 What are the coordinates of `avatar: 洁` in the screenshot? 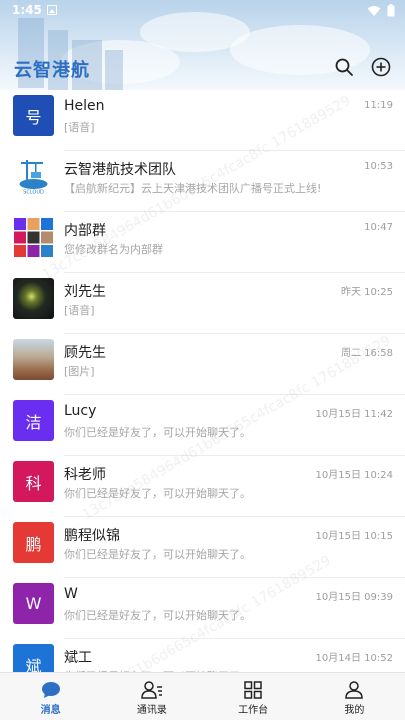 It's located at (33, 420).